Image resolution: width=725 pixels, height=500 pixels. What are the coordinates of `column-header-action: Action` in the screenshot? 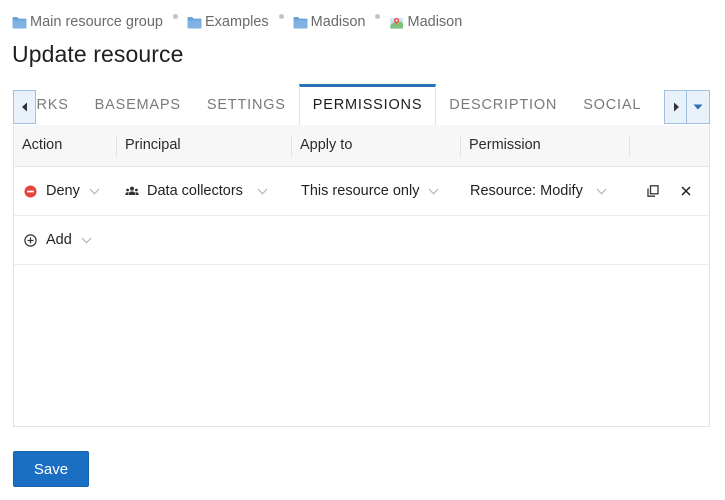 It's located at (42, 145).